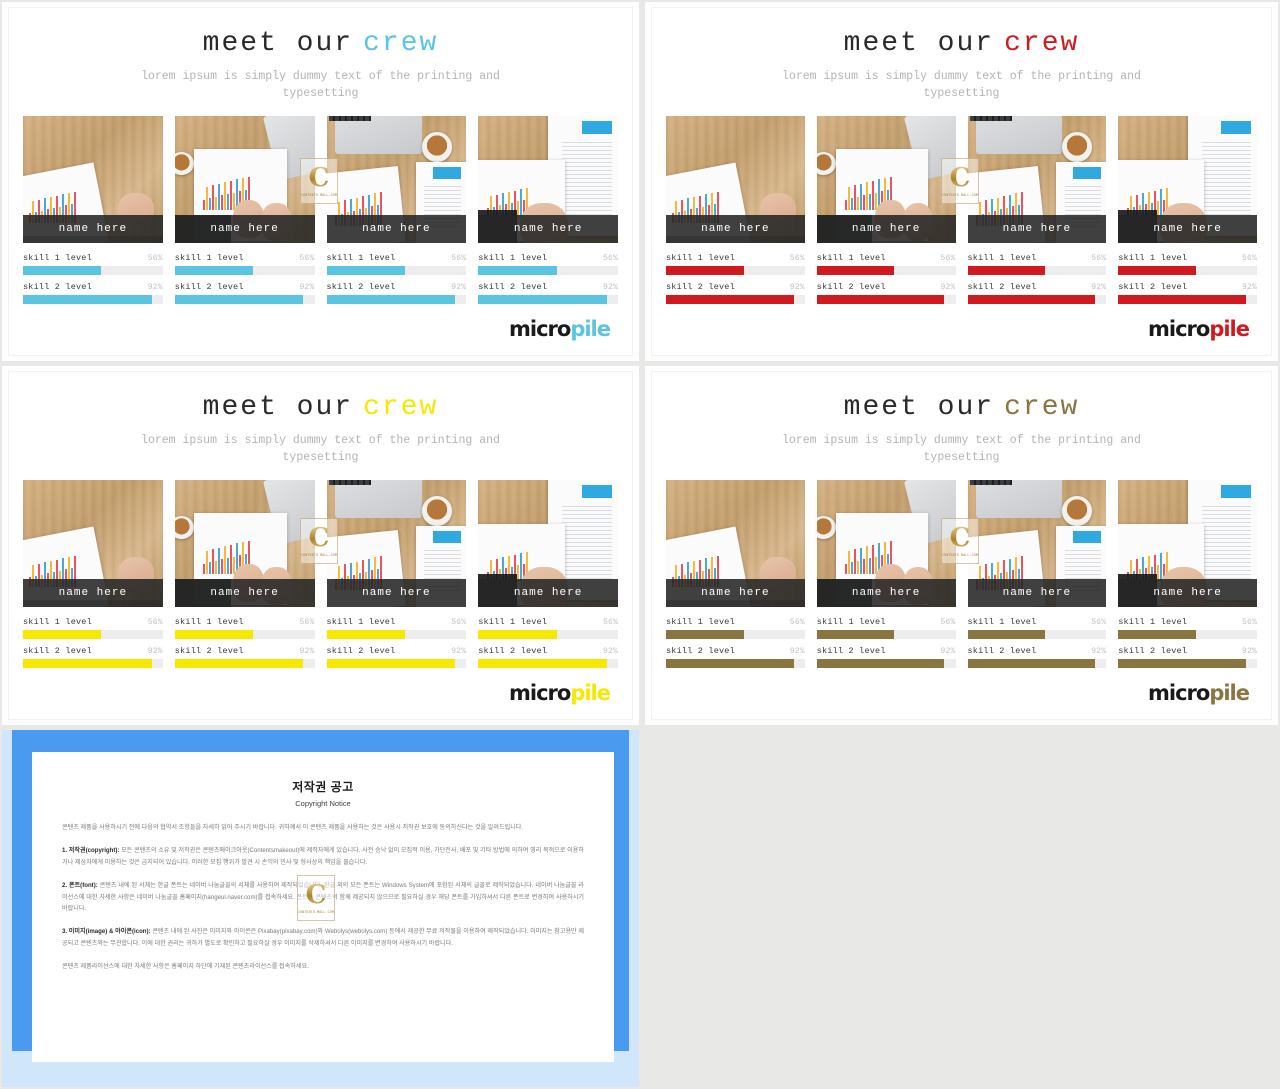  Describe the element at coordinates (1179, 693) in the screenshot. I see `logo-dark-text: micro` at that location.